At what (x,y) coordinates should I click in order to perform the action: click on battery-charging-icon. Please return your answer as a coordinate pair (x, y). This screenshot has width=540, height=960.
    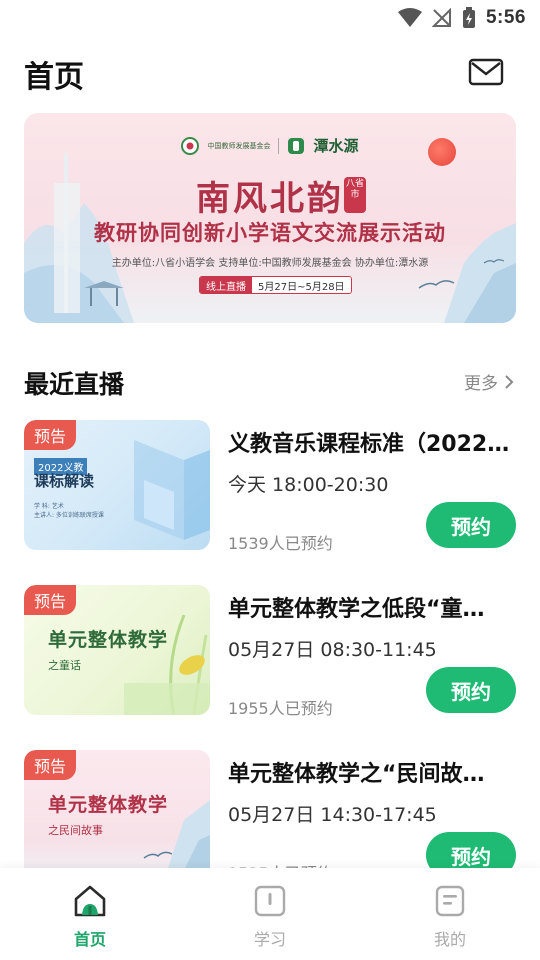
    Looking at the image, I should click on (468, 17).